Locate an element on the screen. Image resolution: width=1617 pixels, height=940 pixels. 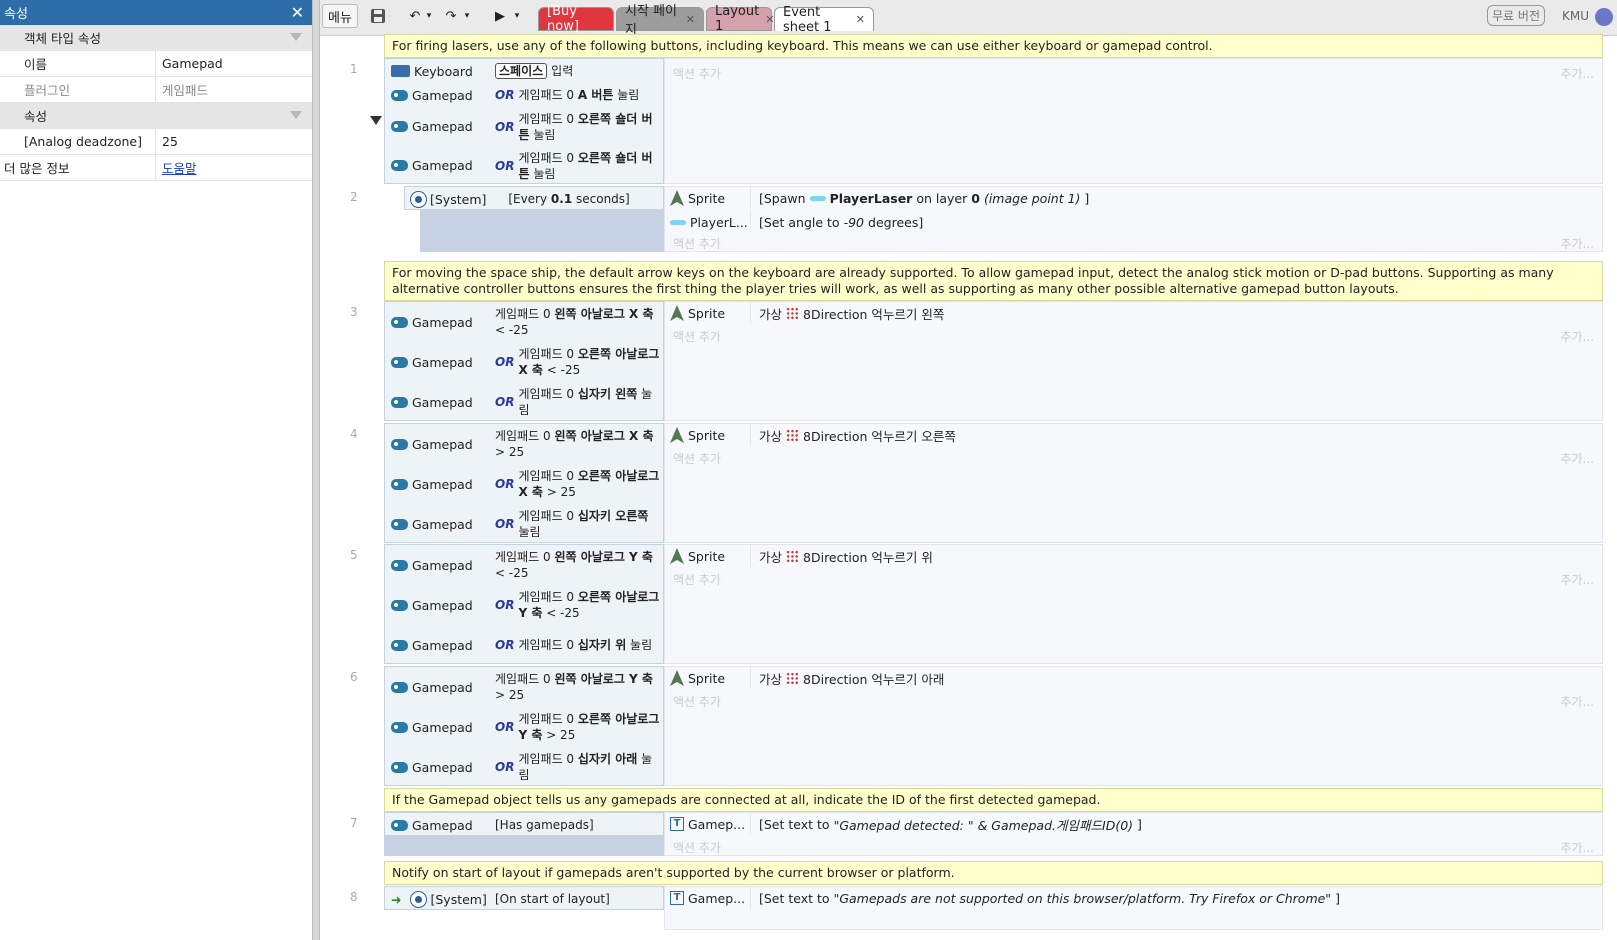
event-condition-block: Gamepad [Has gamepads] is located at coordinates (524, 824).